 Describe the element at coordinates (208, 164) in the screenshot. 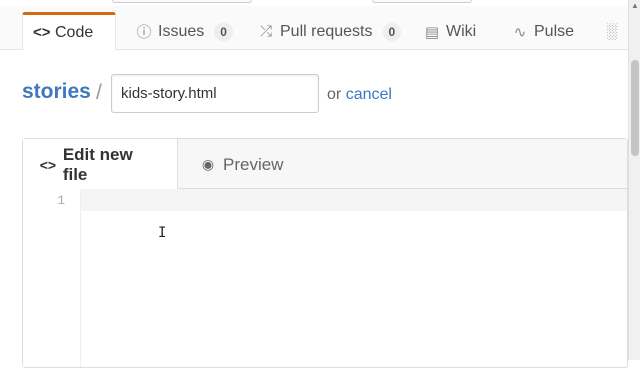

I see `eye-icon: ◉` at that location.